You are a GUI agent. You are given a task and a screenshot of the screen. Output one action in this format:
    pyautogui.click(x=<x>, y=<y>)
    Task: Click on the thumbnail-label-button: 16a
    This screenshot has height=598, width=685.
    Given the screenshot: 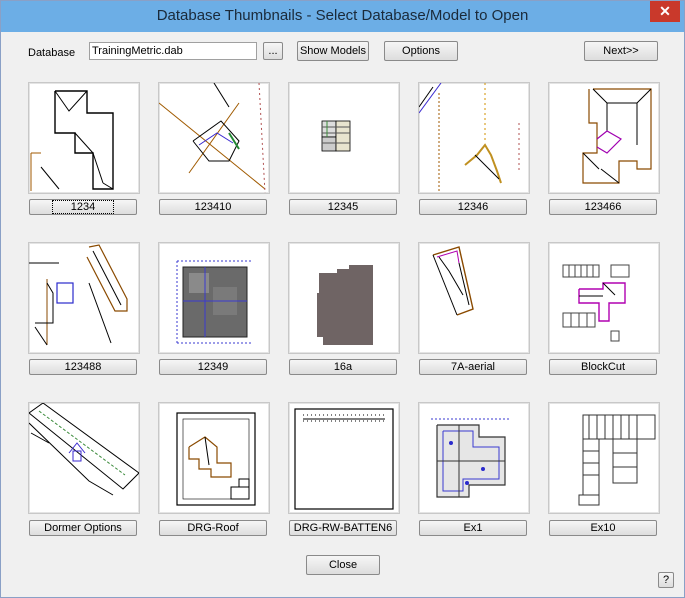 What is the action you would take?
    pyautogui.click(x=343, y=367)
    